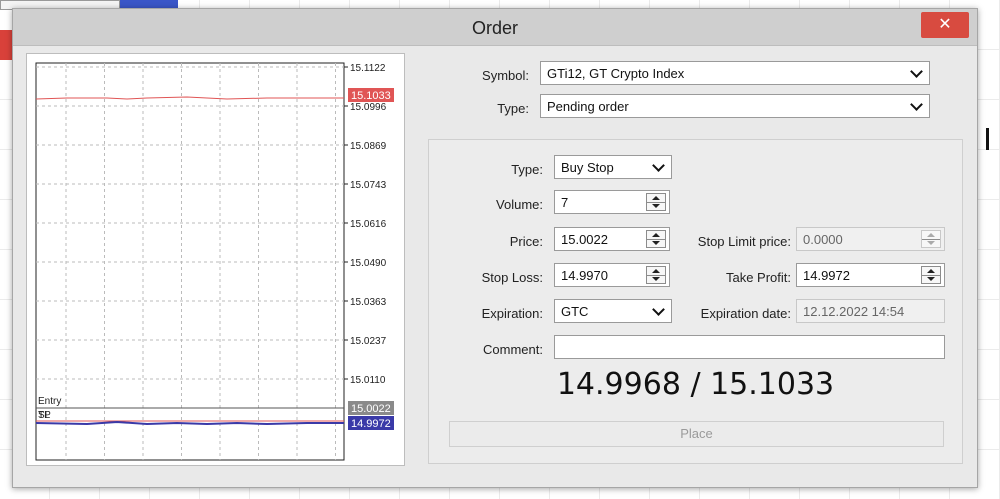 The width and height of the screenshot is (1000, 499). Describe the element at coordinates (368, 185) in the screenshot. I see `price-axis-label: 15.0743` at that location.